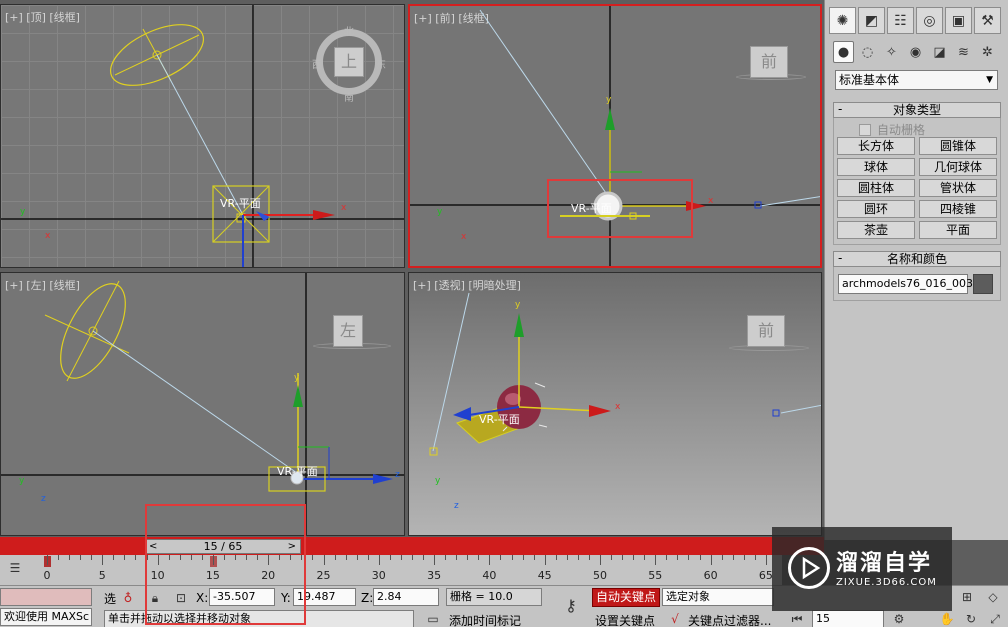 Image resolution: width=1008 pixels, height=627 pixels. I want to click on sphere-button: 球体, so click(876, 167).